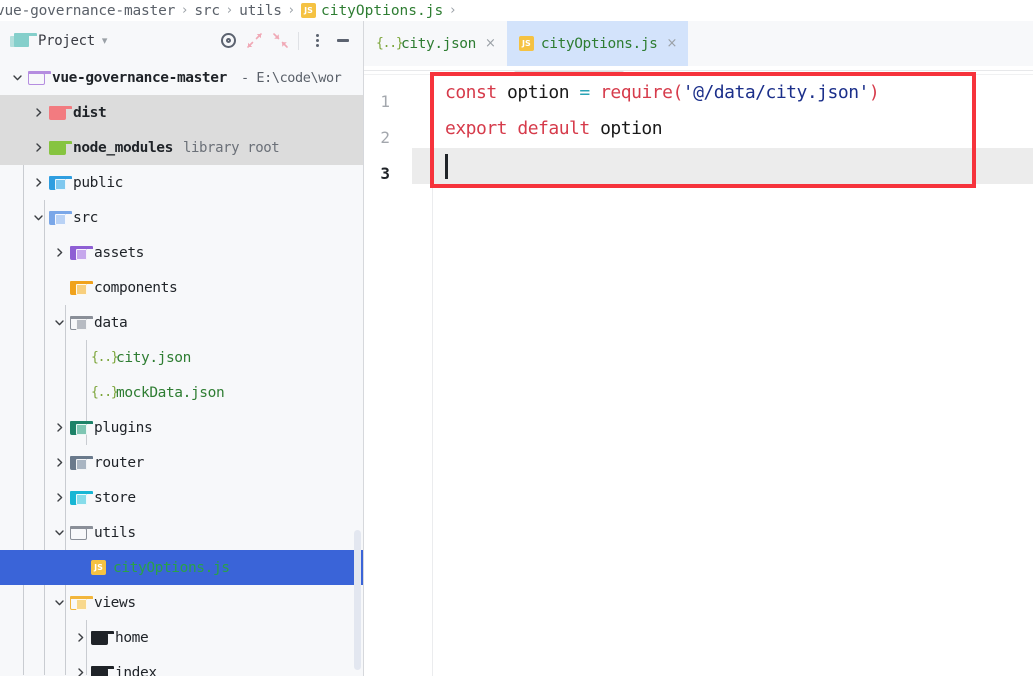 The image size is (1033, 676). I want to click on tree-row: vue-governance-master - E:\code\wor, so click(182, 77).